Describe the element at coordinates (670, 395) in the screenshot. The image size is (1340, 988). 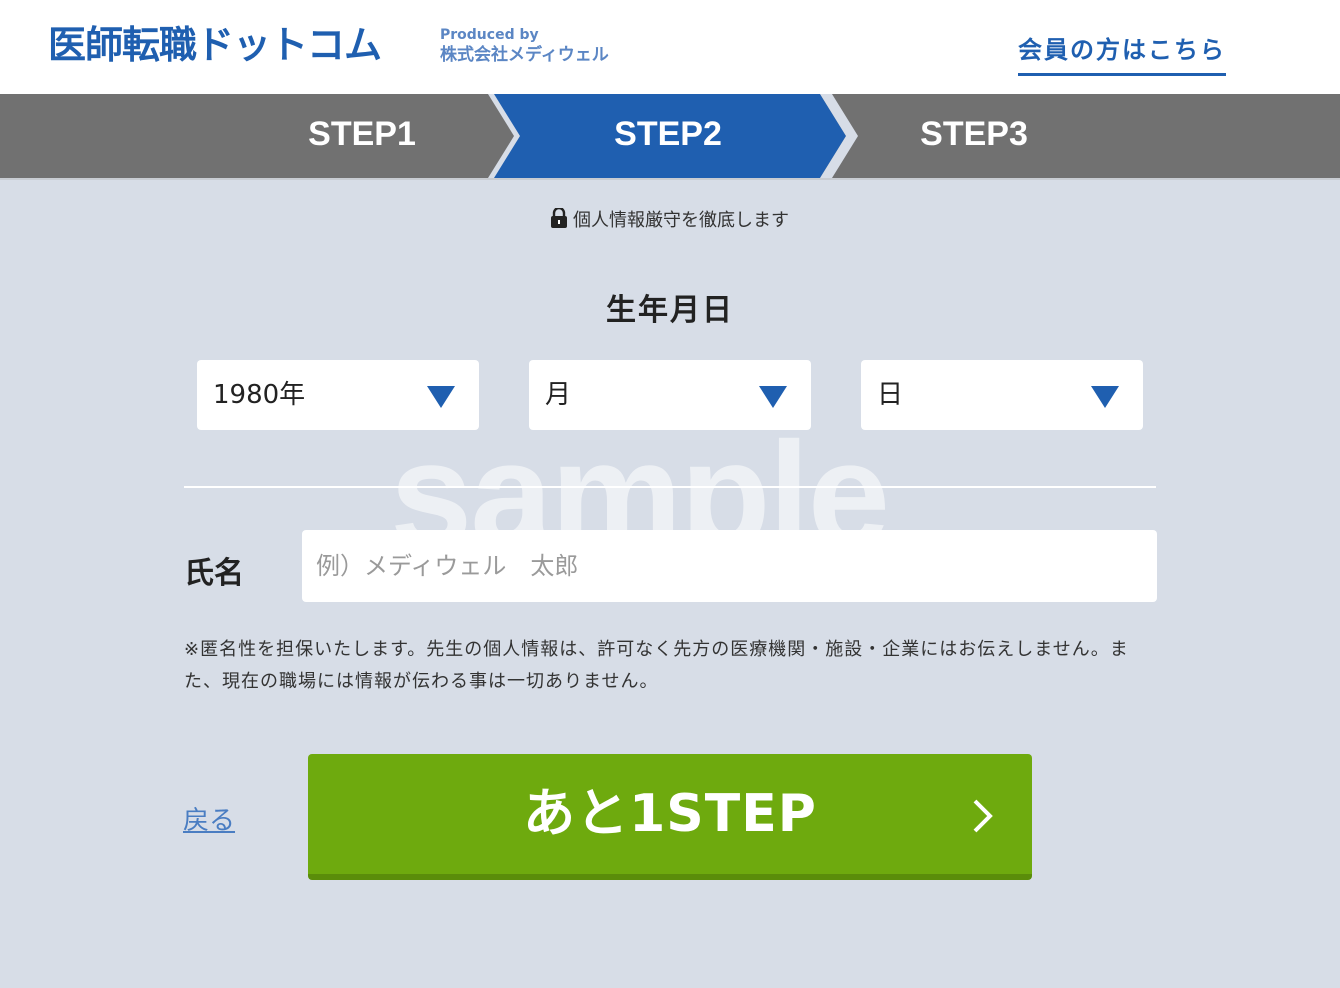
I see `birth-month-select: 月` at that location.